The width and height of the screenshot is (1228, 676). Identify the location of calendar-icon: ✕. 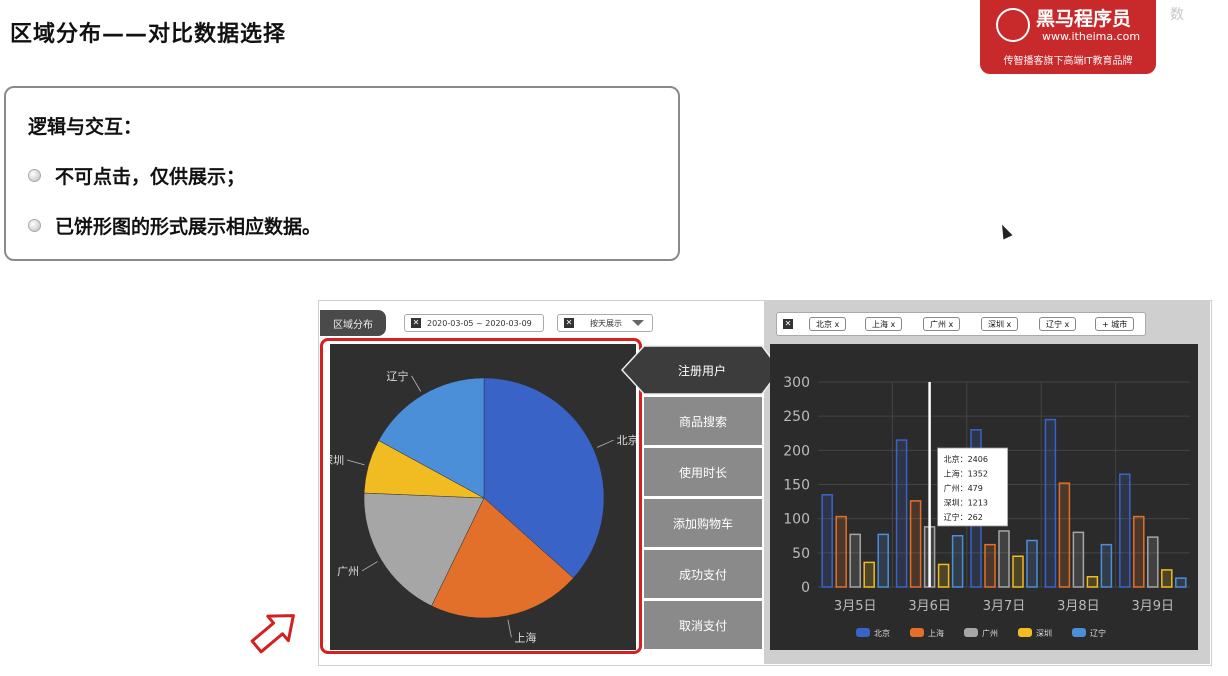
(416, 323).